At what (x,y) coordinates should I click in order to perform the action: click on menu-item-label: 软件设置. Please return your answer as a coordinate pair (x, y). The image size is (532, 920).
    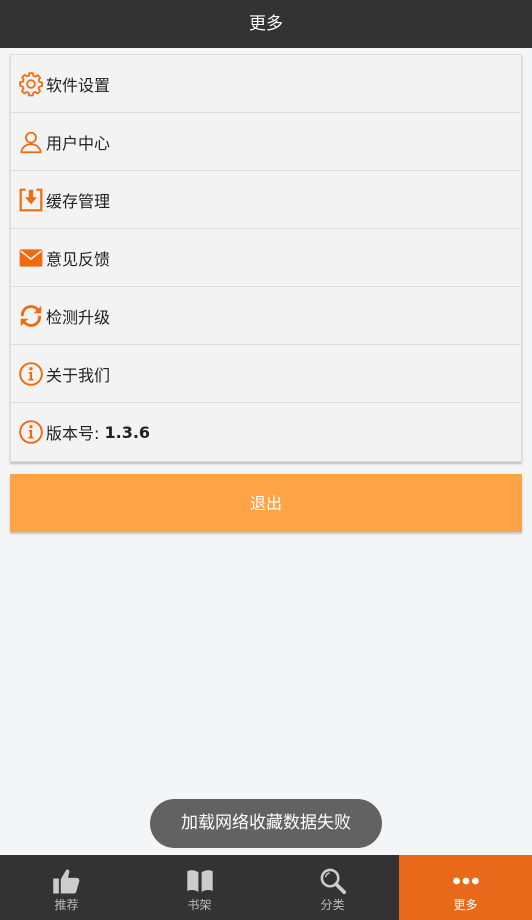
    Looking at the image, I should click on (78, 85).